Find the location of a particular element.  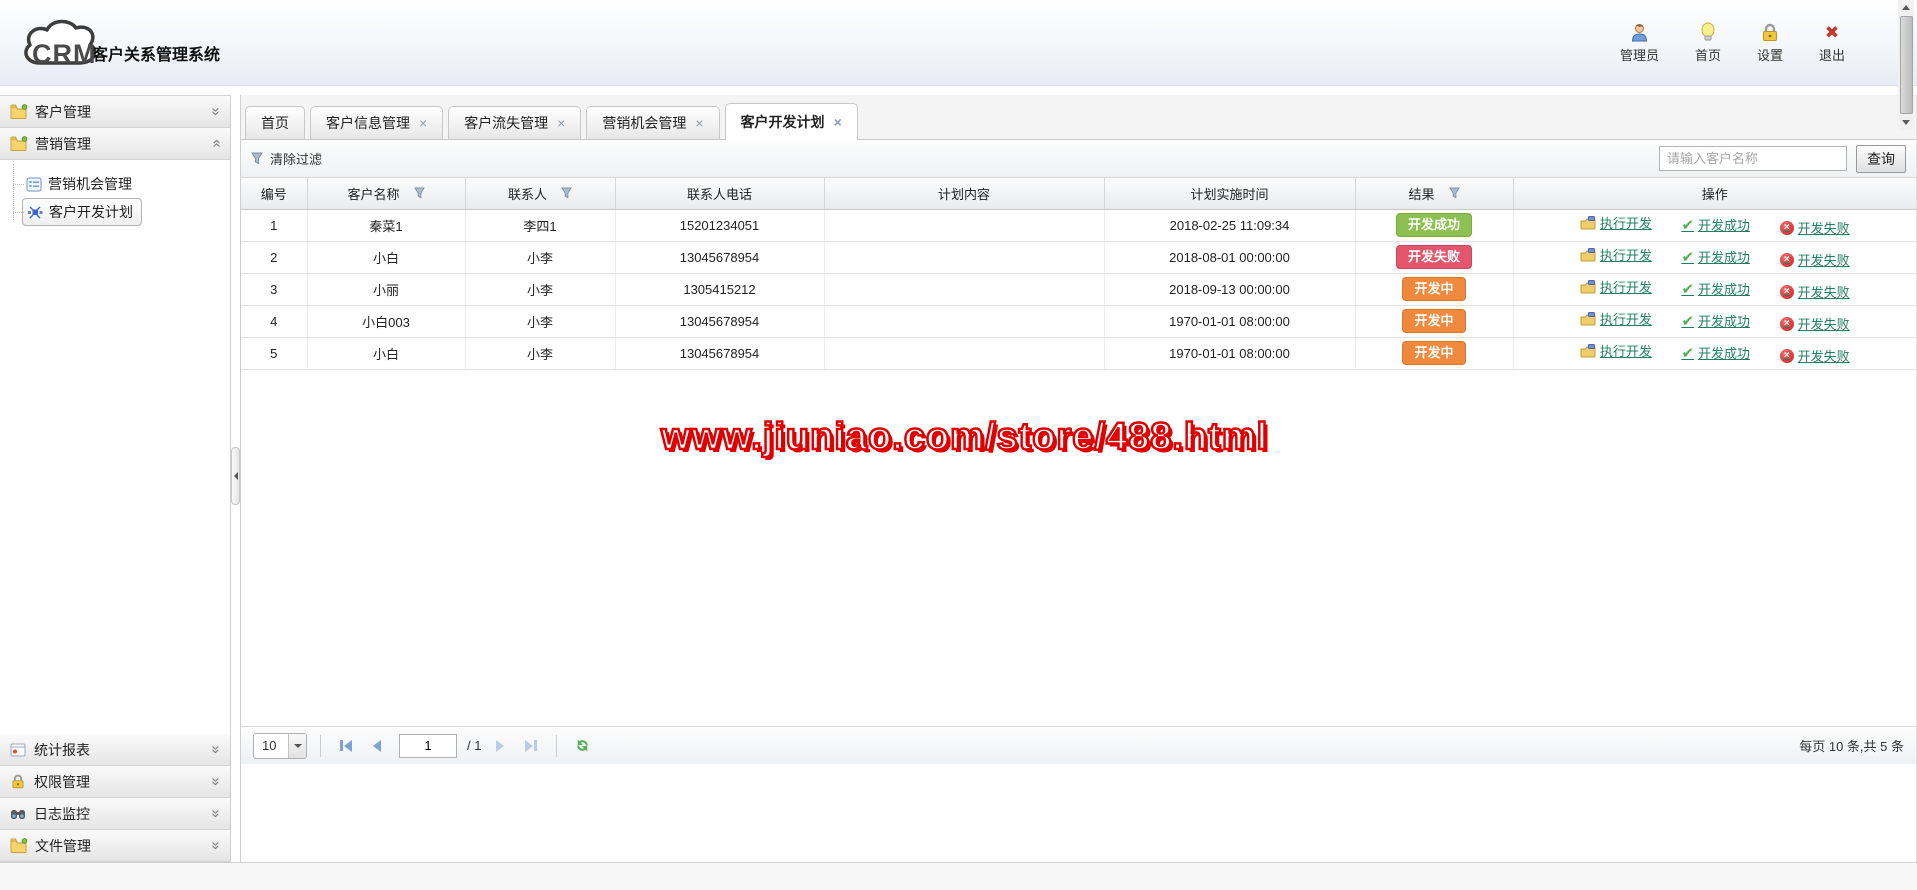

column-header-plan: 计划内容 is located at coordinates (964, 194).